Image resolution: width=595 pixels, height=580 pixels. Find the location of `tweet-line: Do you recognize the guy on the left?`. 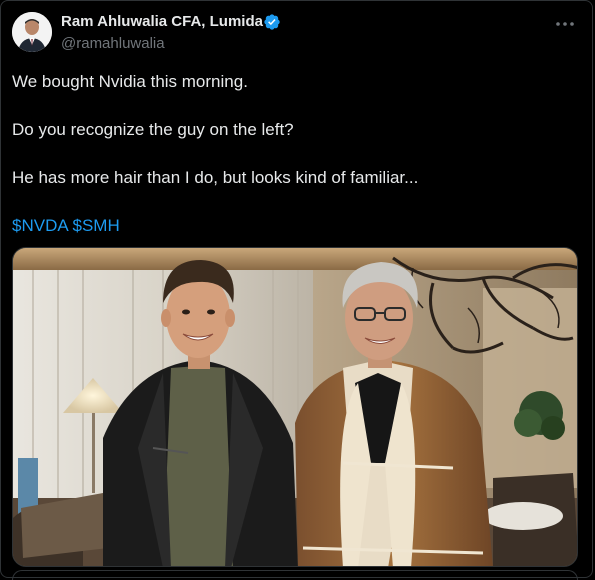

tweet-line: Do you recognize the guy on the left? is located at coordinates (153, 129).